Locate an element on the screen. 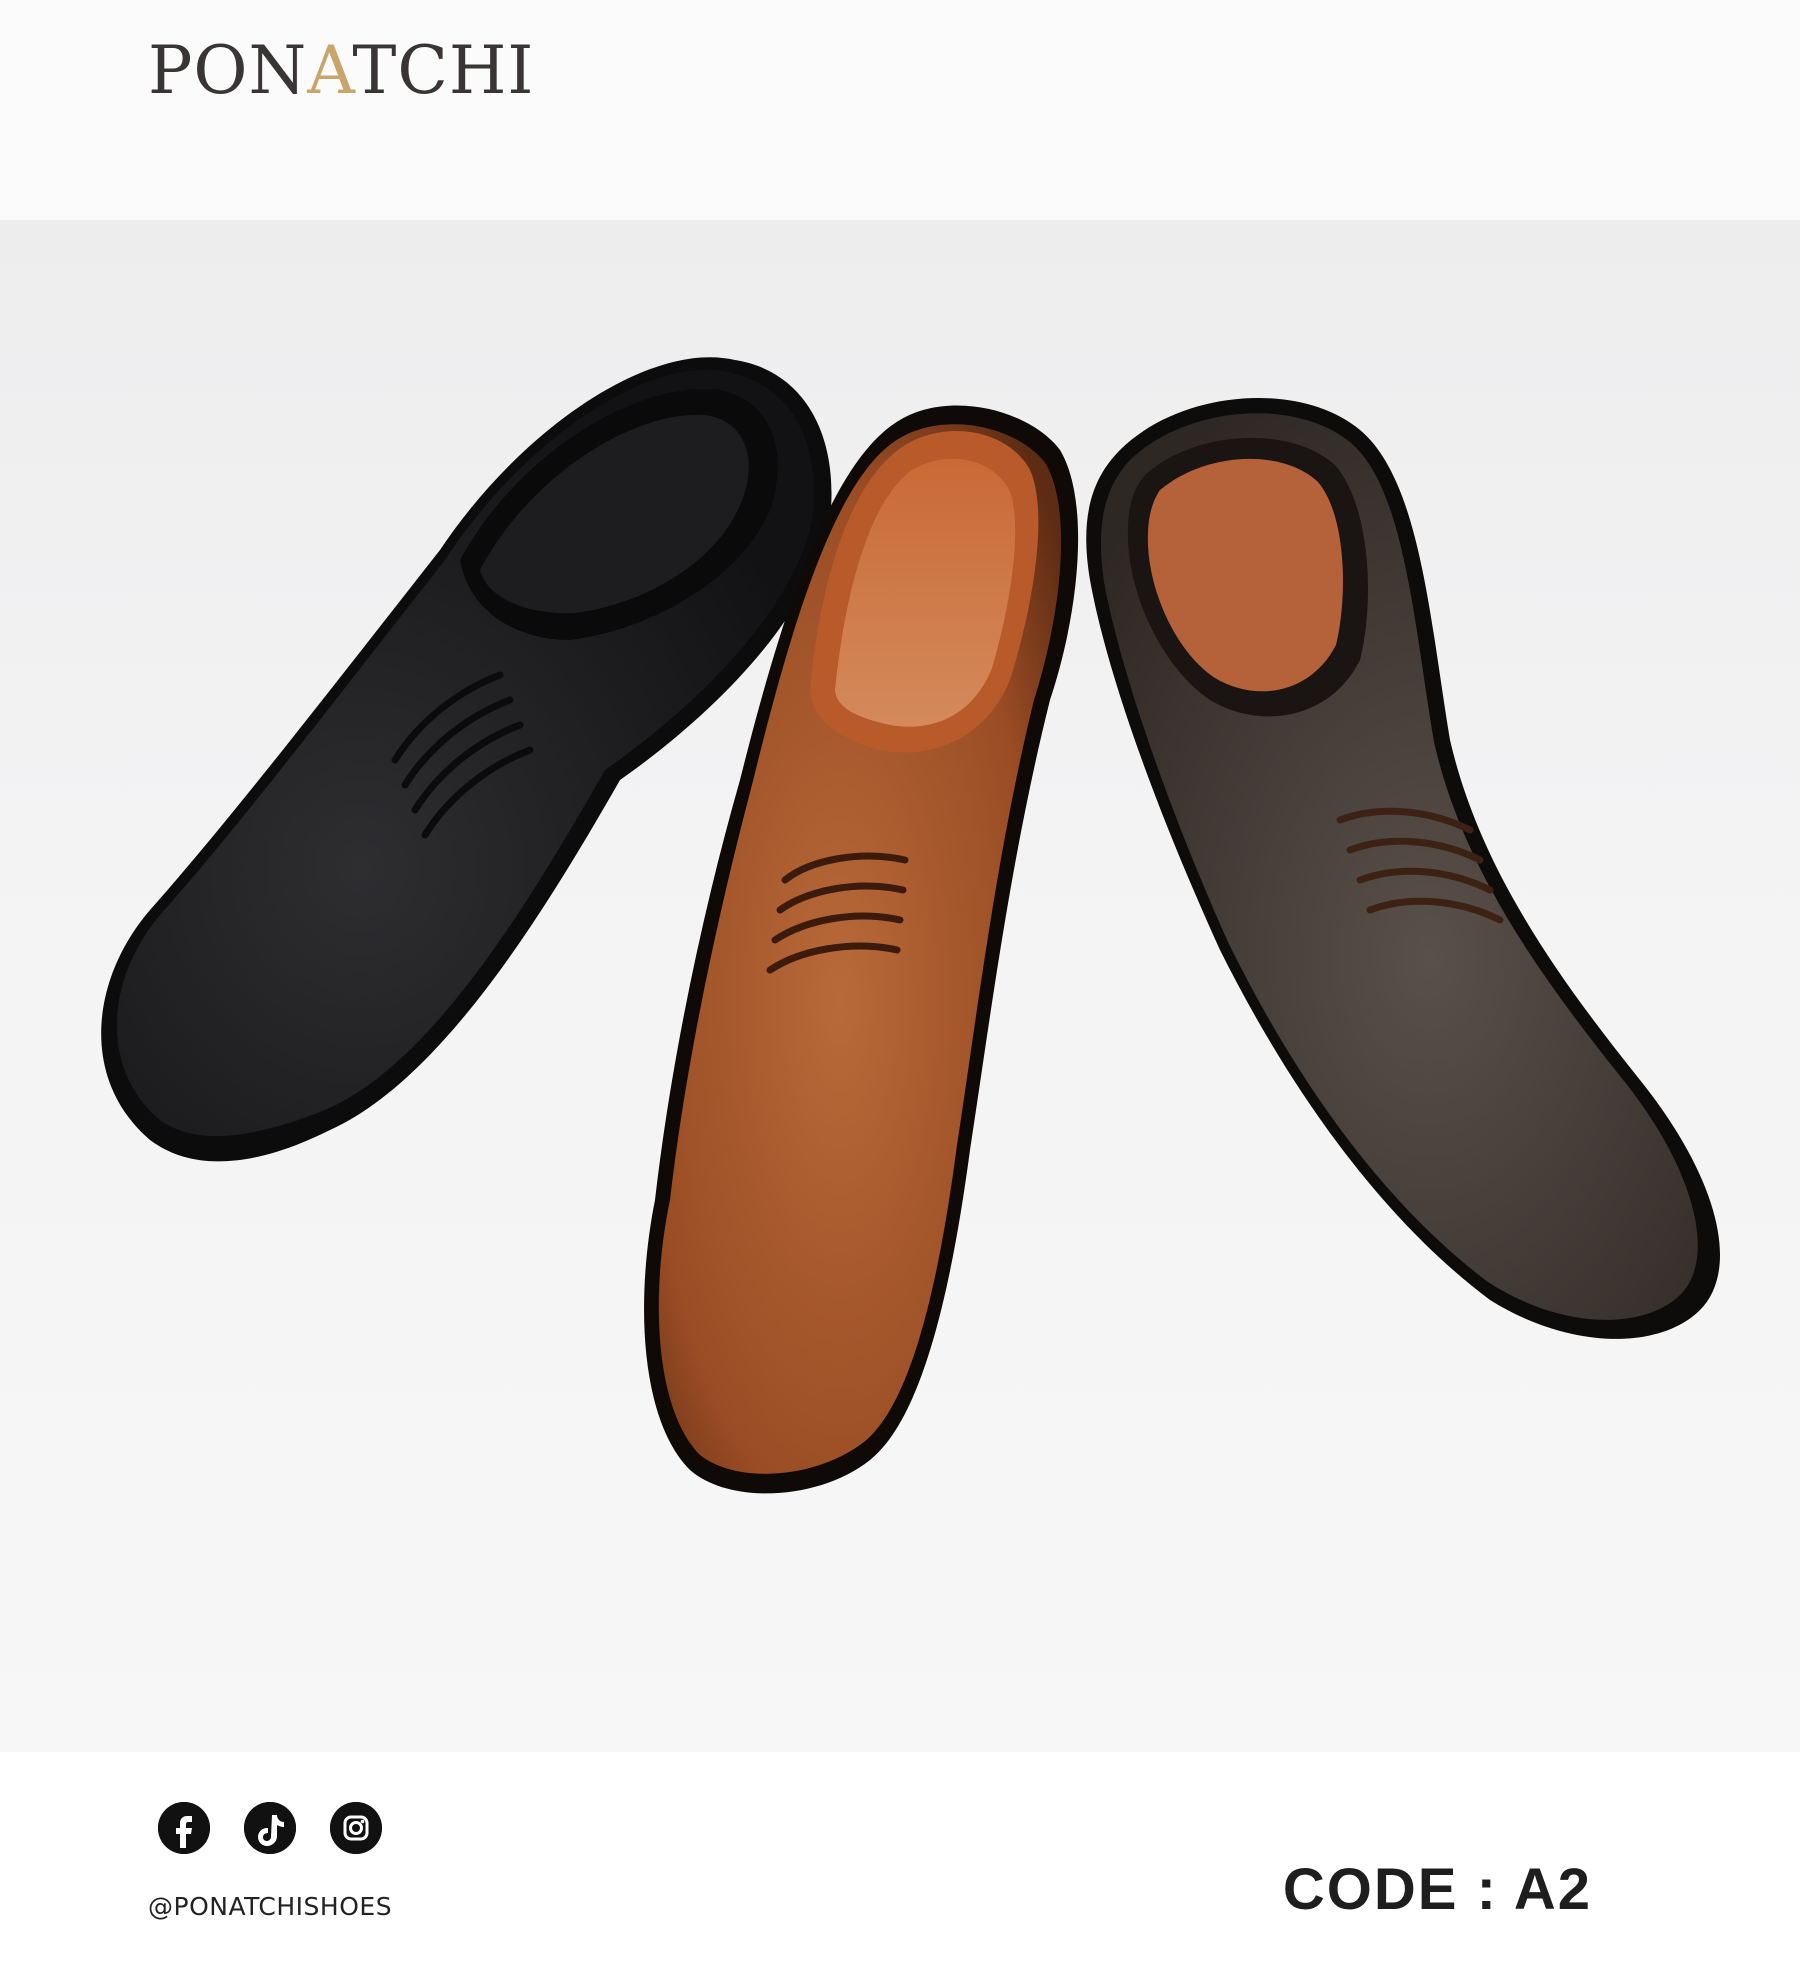 This screenshot has height=1980, width=1800. instagram-icon is located at coordinates (356, 1828).